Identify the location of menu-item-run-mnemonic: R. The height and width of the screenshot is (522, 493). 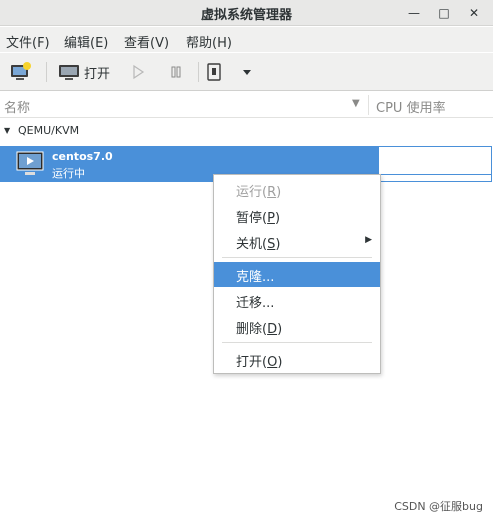
(272, 192).